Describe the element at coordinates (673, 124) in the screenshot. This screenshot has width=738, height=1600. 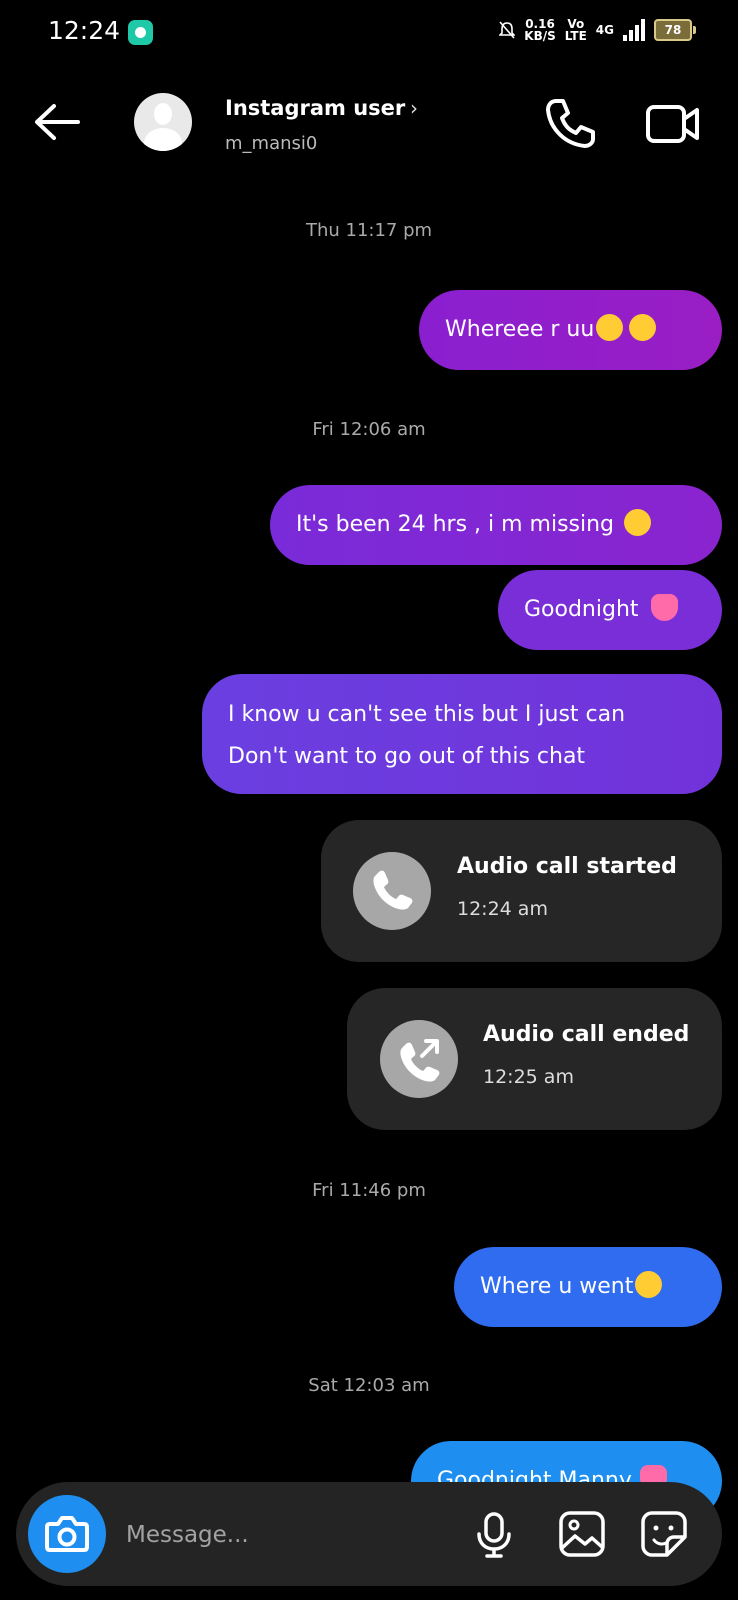
I see `video-icon` at that location.